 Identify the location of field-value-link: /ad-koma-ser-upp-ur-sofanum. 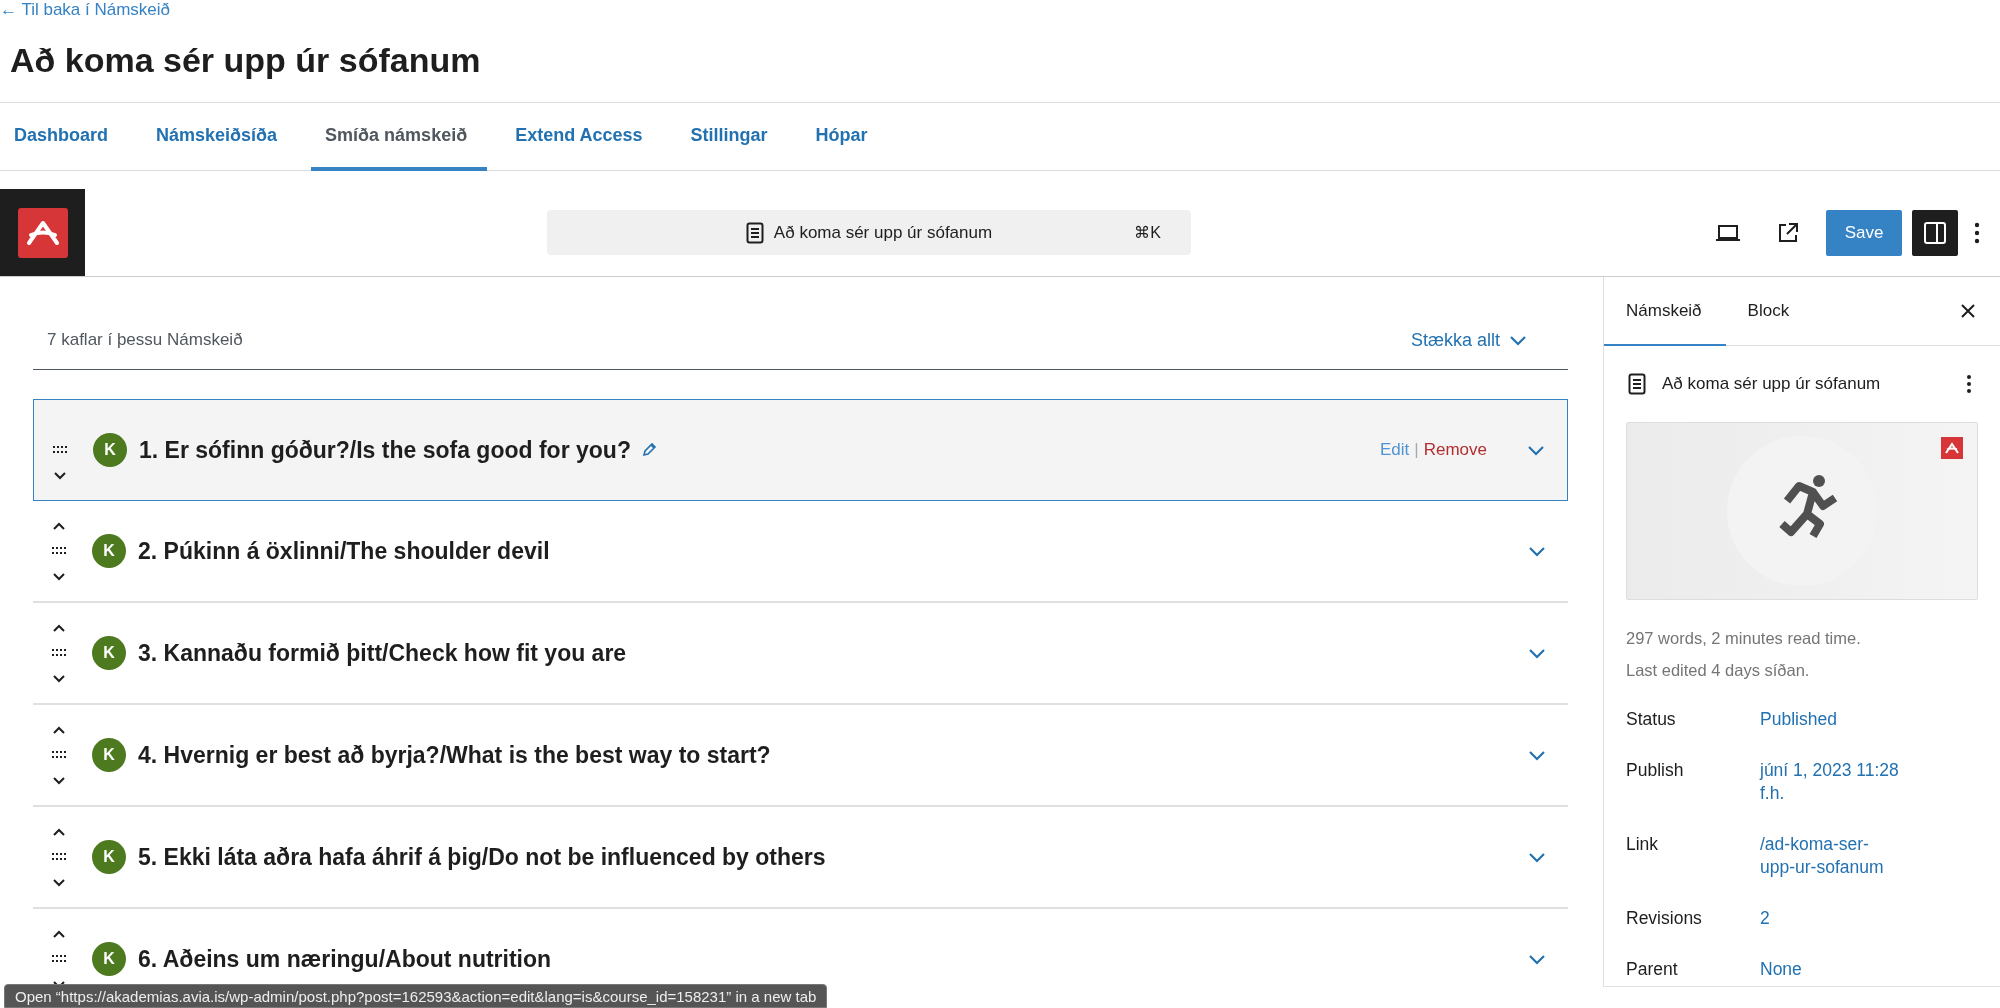
(1830, 856).